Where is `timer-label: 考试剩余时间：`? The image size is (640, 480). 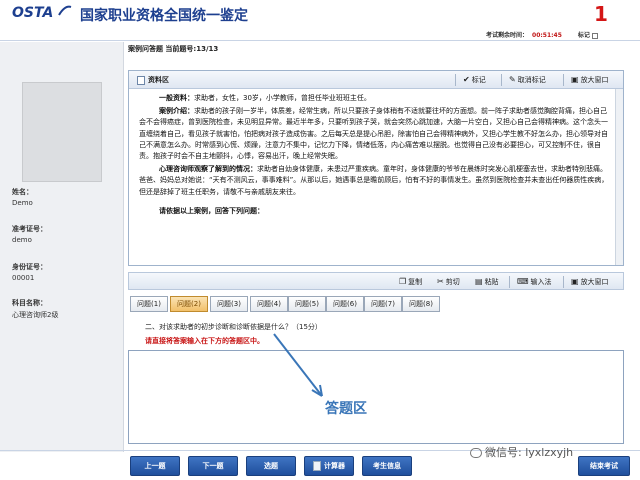 timer-label: 考试剩余时间： is located at coordinates (507, 35).